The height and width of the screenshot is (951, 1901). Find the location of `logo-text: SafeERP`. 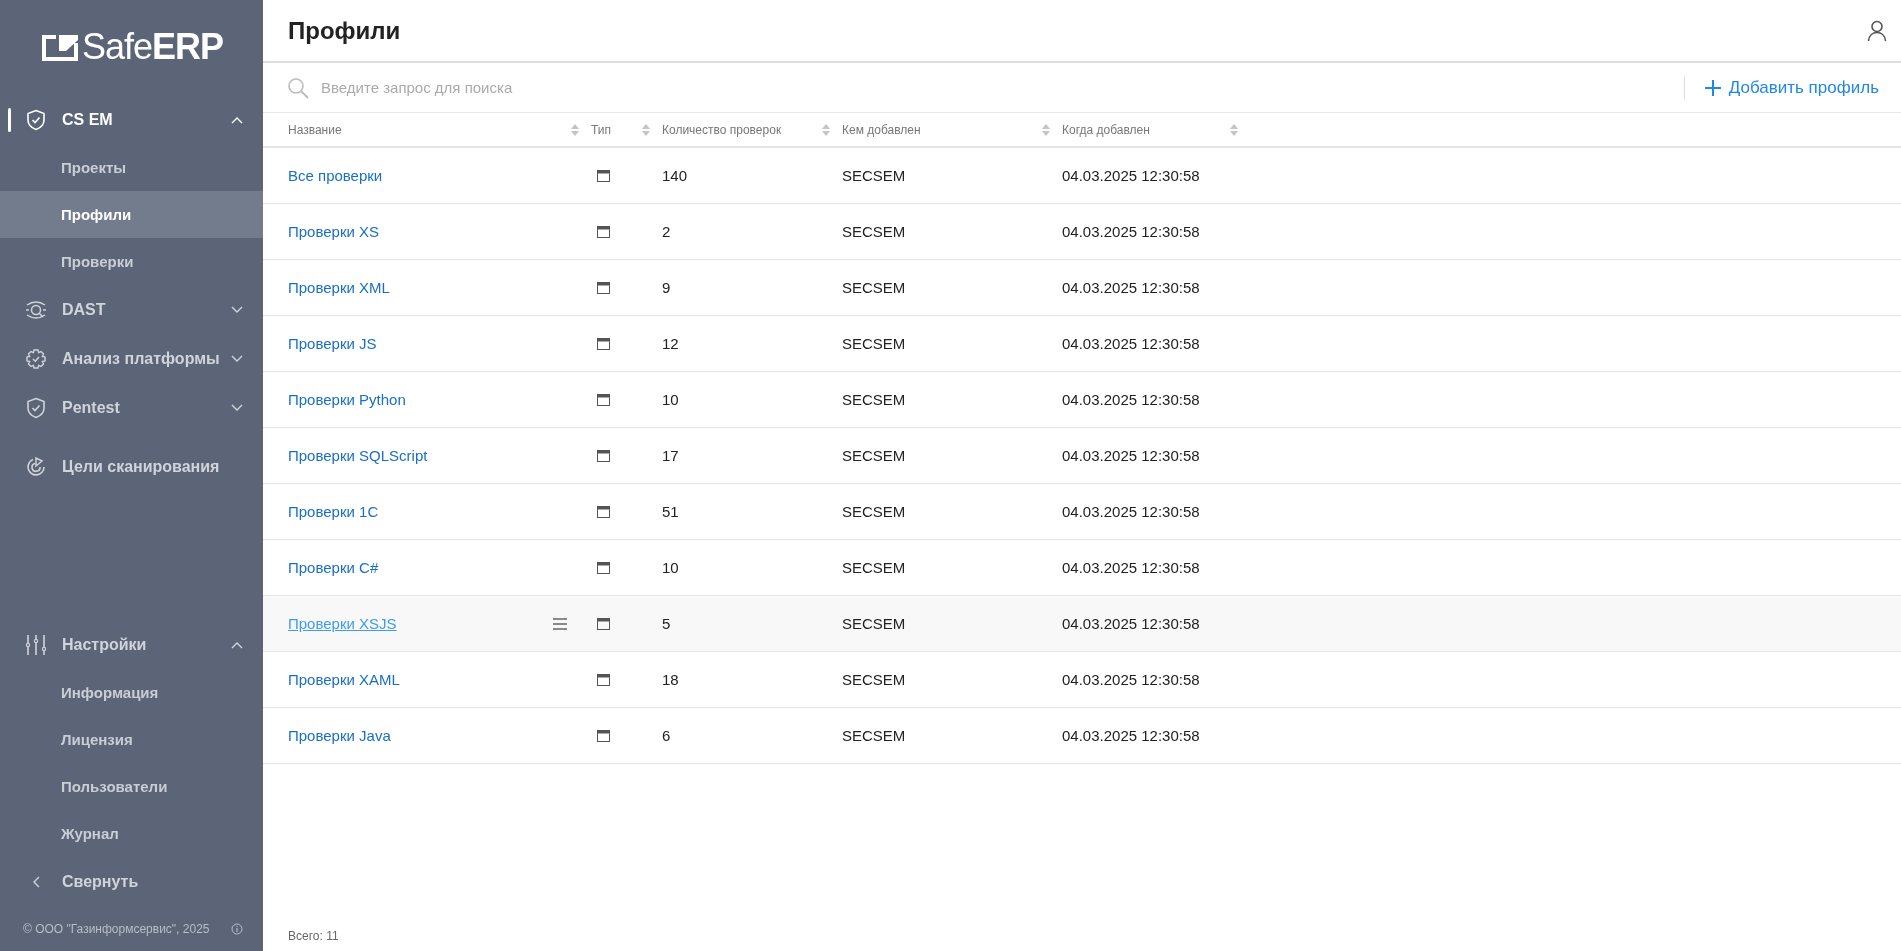

logo-text: SafeERP is located at coordinates (153, 47).